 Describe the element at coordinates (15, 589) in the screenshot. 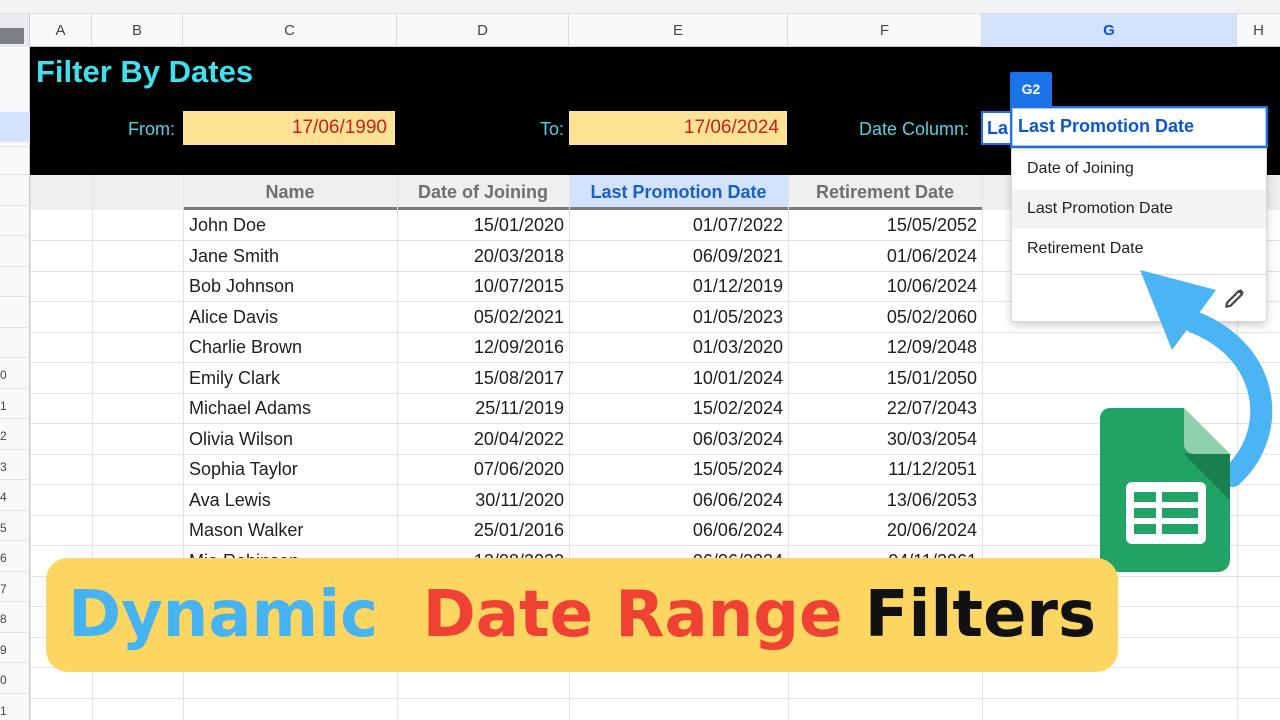

I see `row-number: 7` at that location.